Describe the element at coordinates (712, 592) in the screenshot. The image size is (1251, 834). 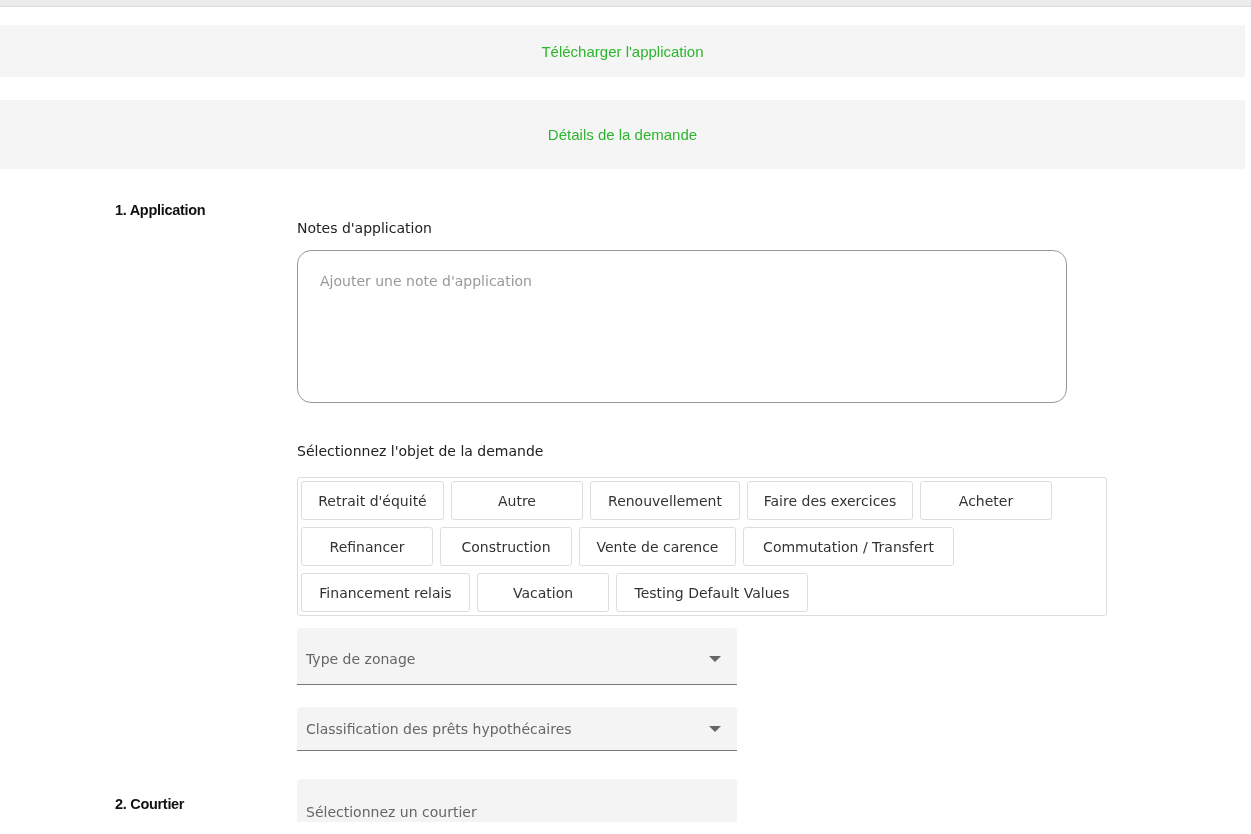
I see `purpose-option: Testing Default Values` at that location.